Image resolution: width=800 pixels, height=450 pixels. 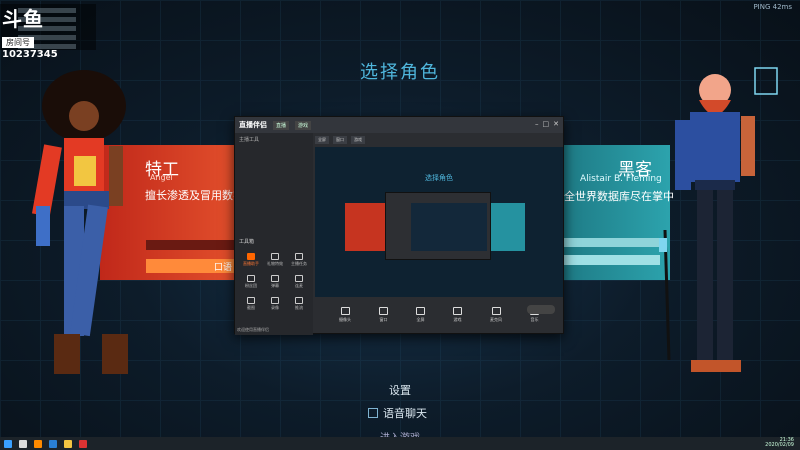 What do you see at coordinates (617, 212) in the screenshot?
I see `character-card-hacker: 黑客 Alistair B. Fleming 全世界数据库尽在掌中` at bounding box center [617, 212].